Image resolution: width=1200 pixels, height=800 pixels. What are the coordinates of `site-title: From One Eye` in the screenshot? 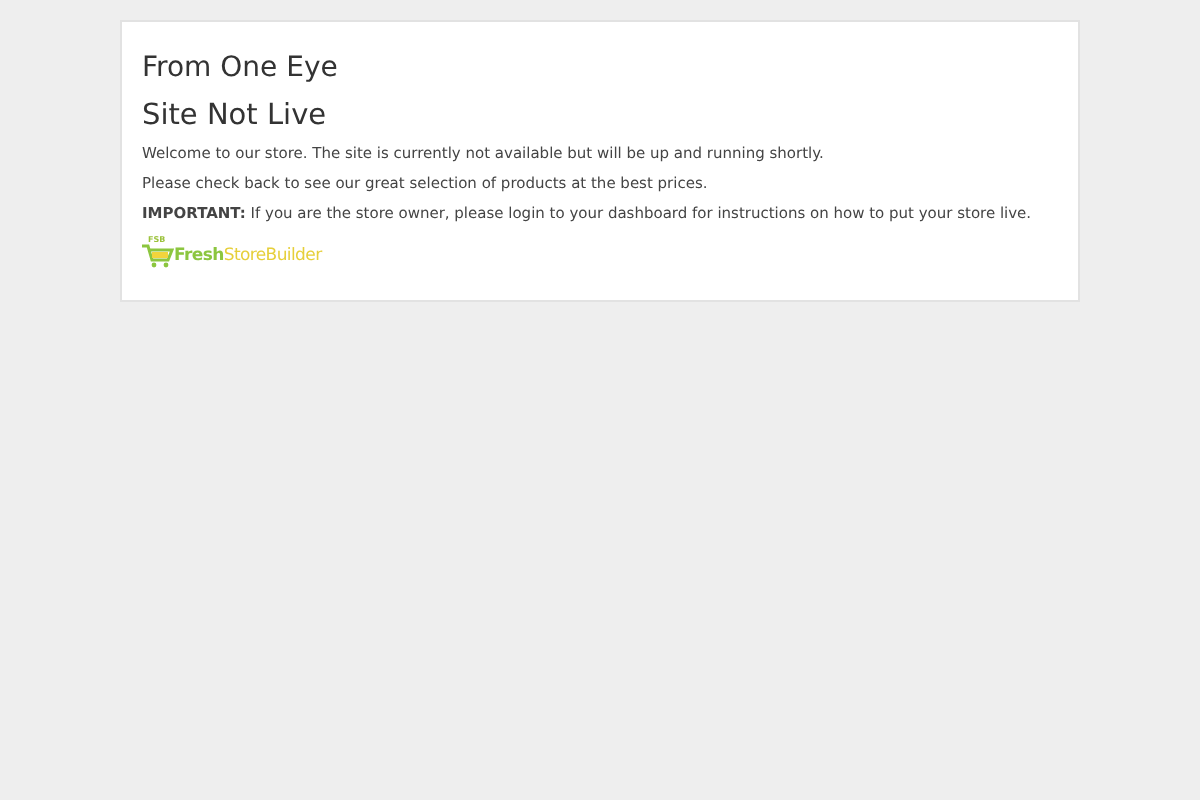 It's located at (241, 68).